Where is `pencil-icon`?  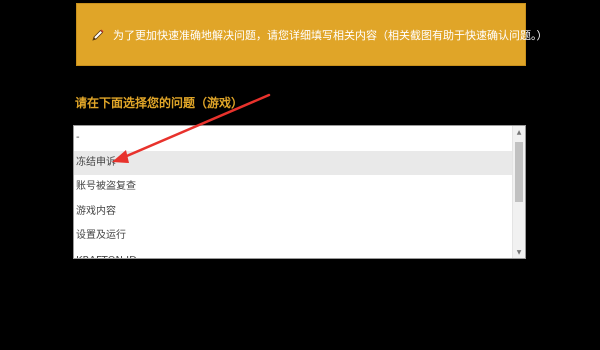 pencil-icon is located at coordinates (98, 35).